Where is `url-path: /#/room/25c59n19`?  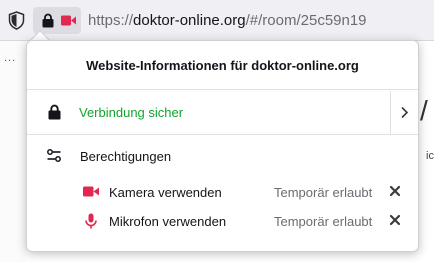
url-path: /#/room/25c59n19 is located at coordinates (306, 20).